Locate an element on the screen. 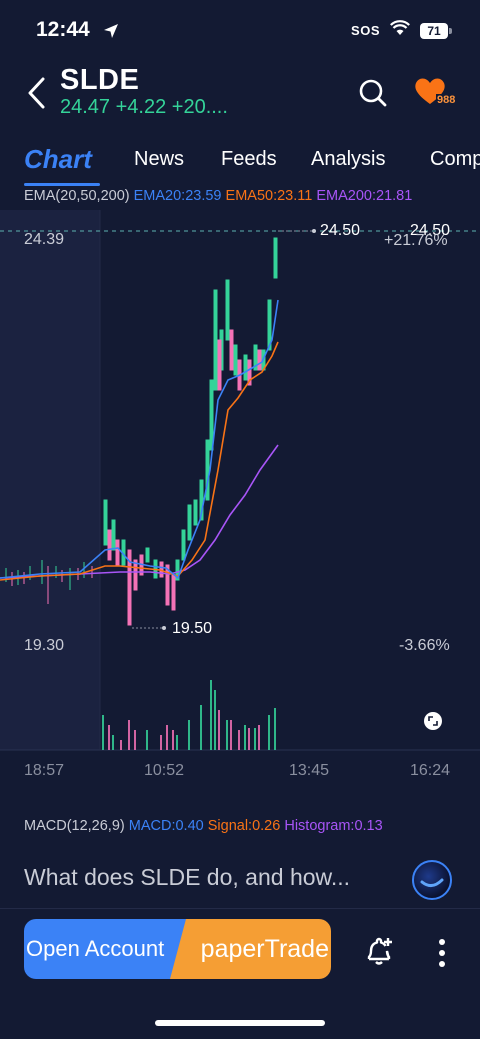 The width and height of the screenshot is (480, 1039). sos-label: SOS is located at coordinates (365, 30).